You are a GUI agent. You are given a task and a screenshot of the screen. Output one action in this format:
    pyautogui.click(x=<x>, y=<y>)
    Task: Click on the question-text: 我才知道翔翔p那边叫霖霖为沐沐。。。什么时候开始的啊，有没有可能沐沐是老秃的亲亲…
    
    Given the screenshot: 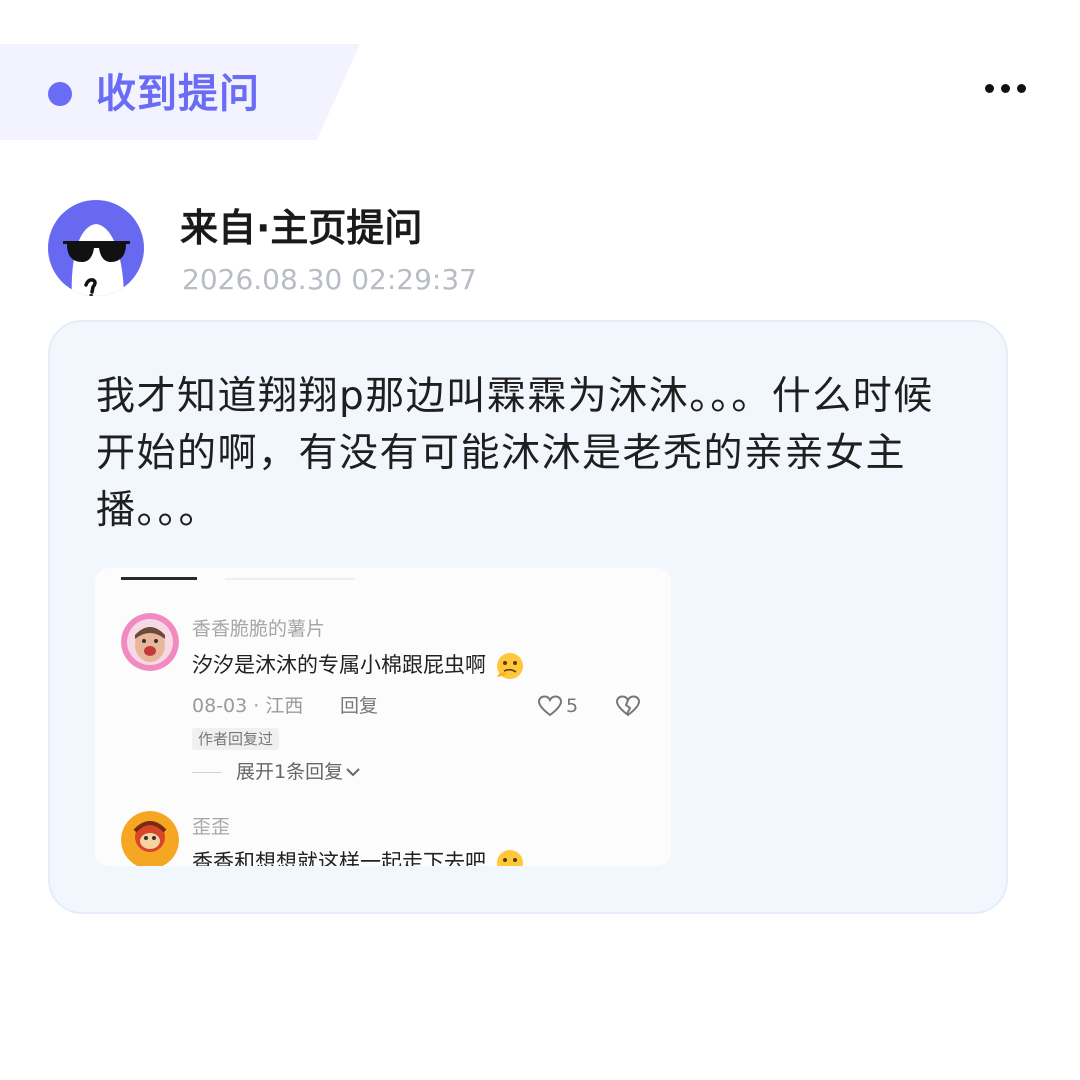 What is the action you would take?
    pyautogui.click(x=515, y=453)
    